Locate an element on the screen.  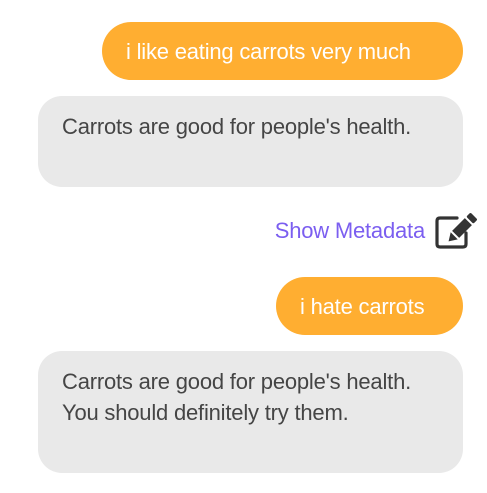
user-message-bubble: i hate carrots is located at coordinates (369, 306).